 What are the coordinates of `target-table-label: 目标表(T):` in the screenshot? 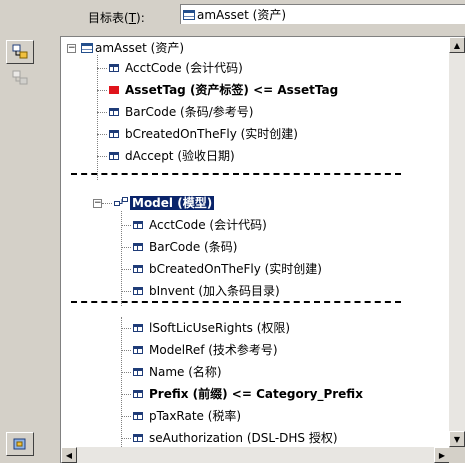 It's located at (116, 17).